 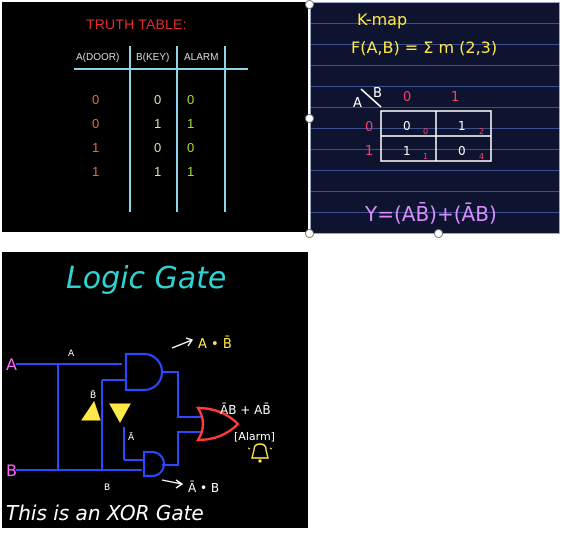 What do you see at coordinates (424, 47) in the screenshot?
I see `kmap-function: F(A,B) = Σ m (2,3)` at bounding box center [424, 47].